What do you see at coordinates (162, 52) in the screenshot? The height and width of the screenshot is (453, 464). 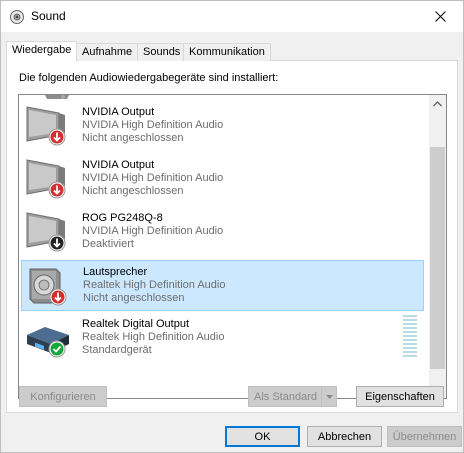 I see `tab-sounds: Sounds` at bounding box center [162, 52].